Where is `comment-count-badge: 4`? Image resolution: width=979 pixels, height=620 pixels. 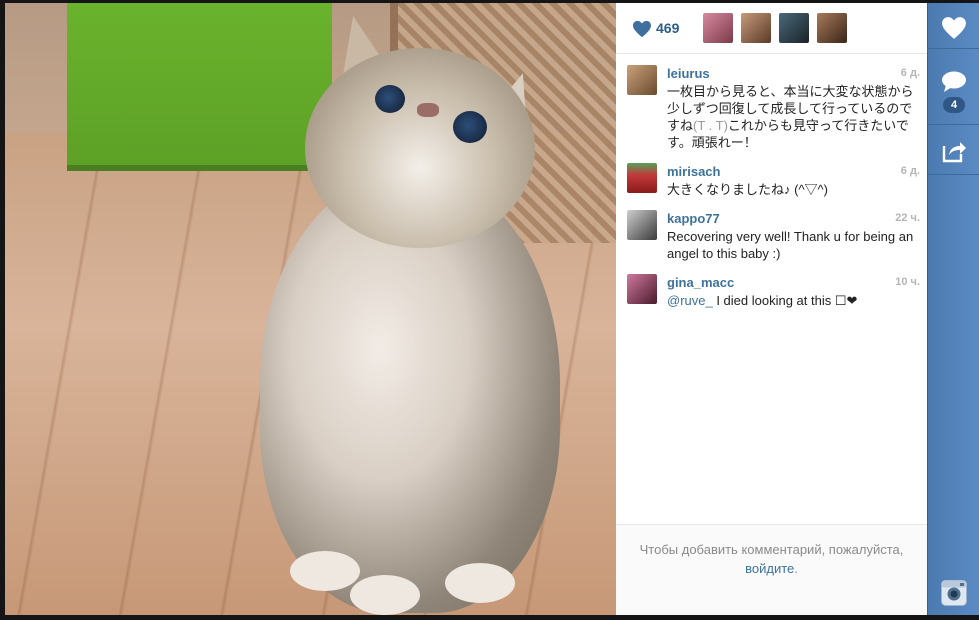 comment-count-badge: 4 is located at coordinates (954, 104).